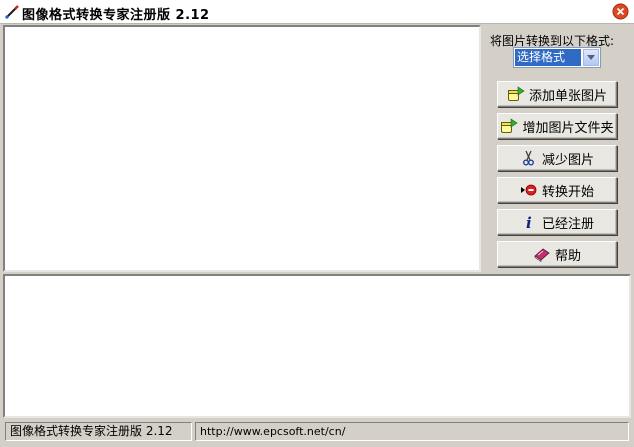  I want to click on start-convert-button: 转换开始, so click(557, 190).